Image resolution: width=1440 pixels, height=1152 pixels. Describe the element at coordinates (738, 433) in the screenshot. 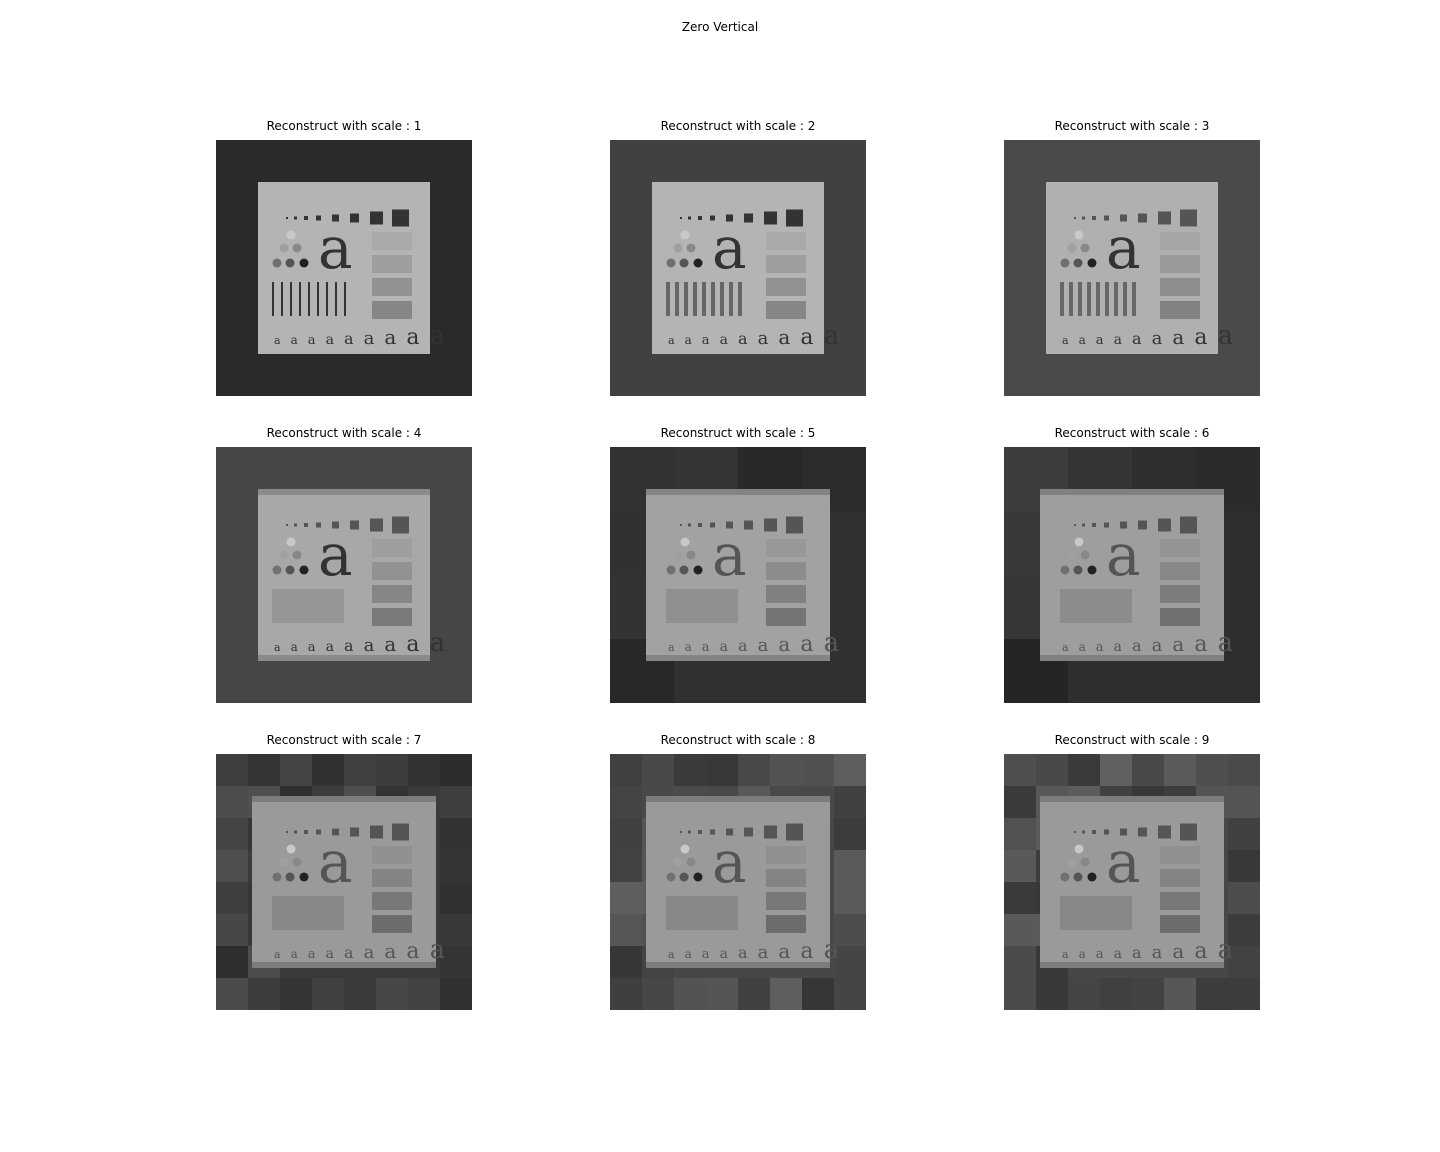

I see `panel-title: Reconstruct with scale : 5` at that location.